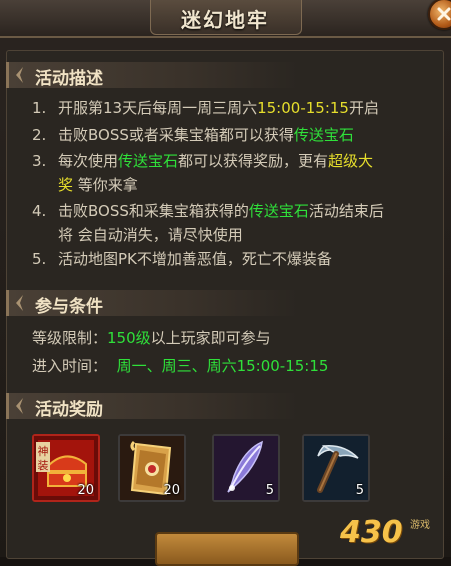 This screenshot has width=451, height=566. Describe the element at coordinates (152, 75) in the screenshot. I see `section-header-description: 活动描述` at that location.